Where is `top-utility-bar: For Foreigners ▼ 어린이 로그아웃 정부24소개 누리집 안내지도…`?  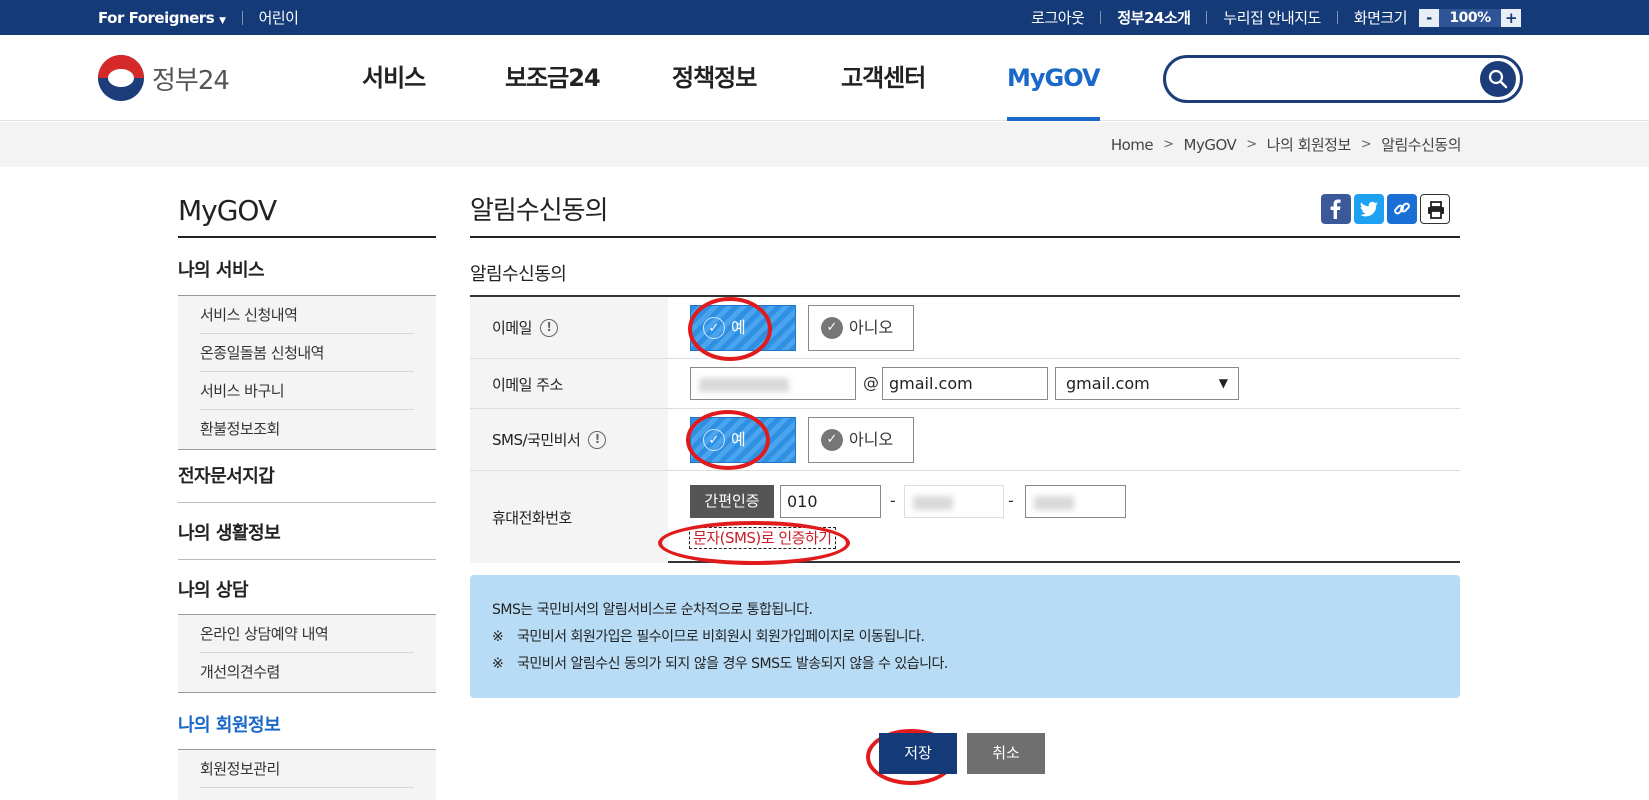 top-utility-bar: For Foreigners ▼ 어린이 로그아웃 정부24소개 누리집 안내지도… is located at coordinates (824, 17).